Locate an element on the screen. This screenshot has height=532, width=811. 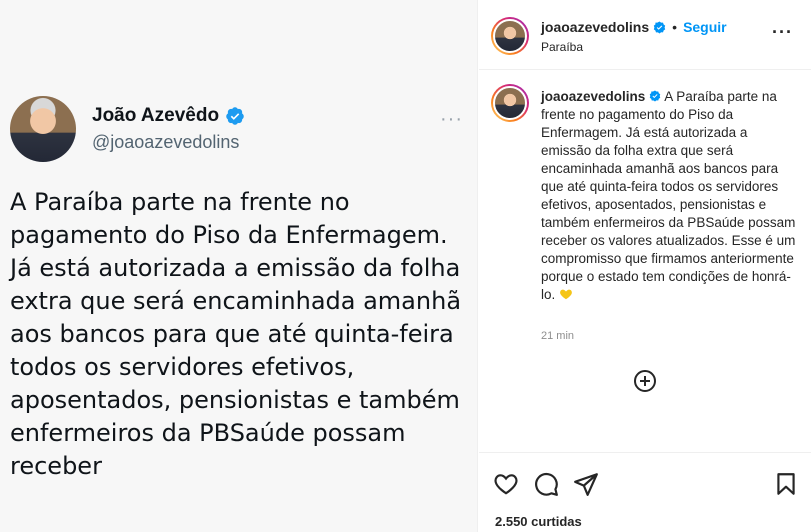
action-bar: 2.550 curtidas is located at coordinates (645, 492).